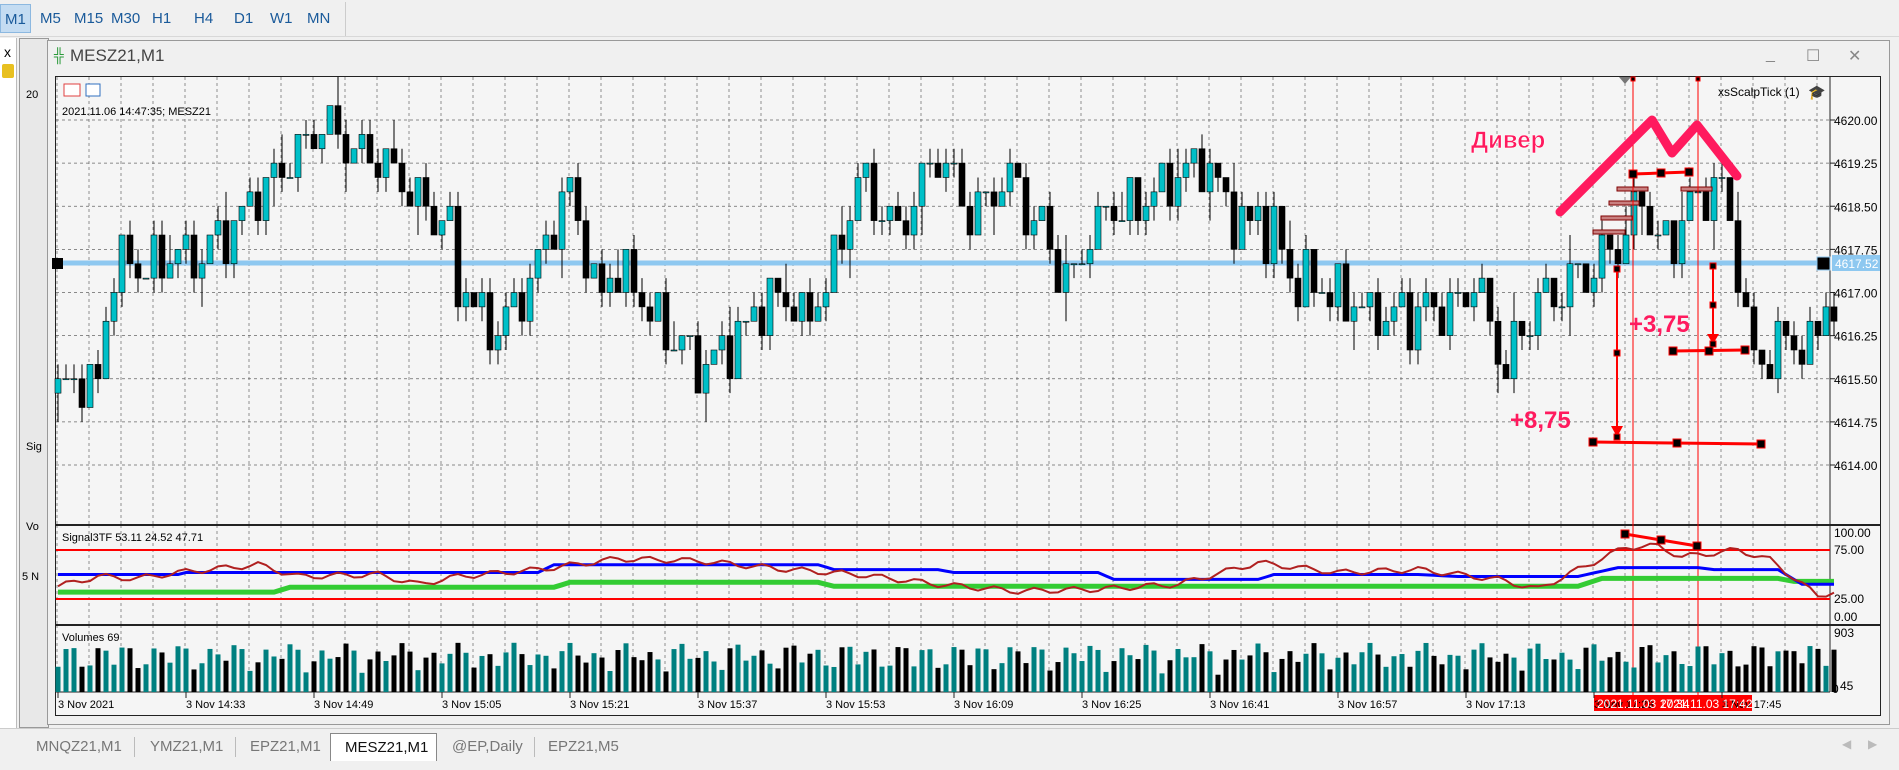 The width and height of the screenshot is (1899, 770). I want to click on scroll-right-icon: ▶, so click(1872, 744).